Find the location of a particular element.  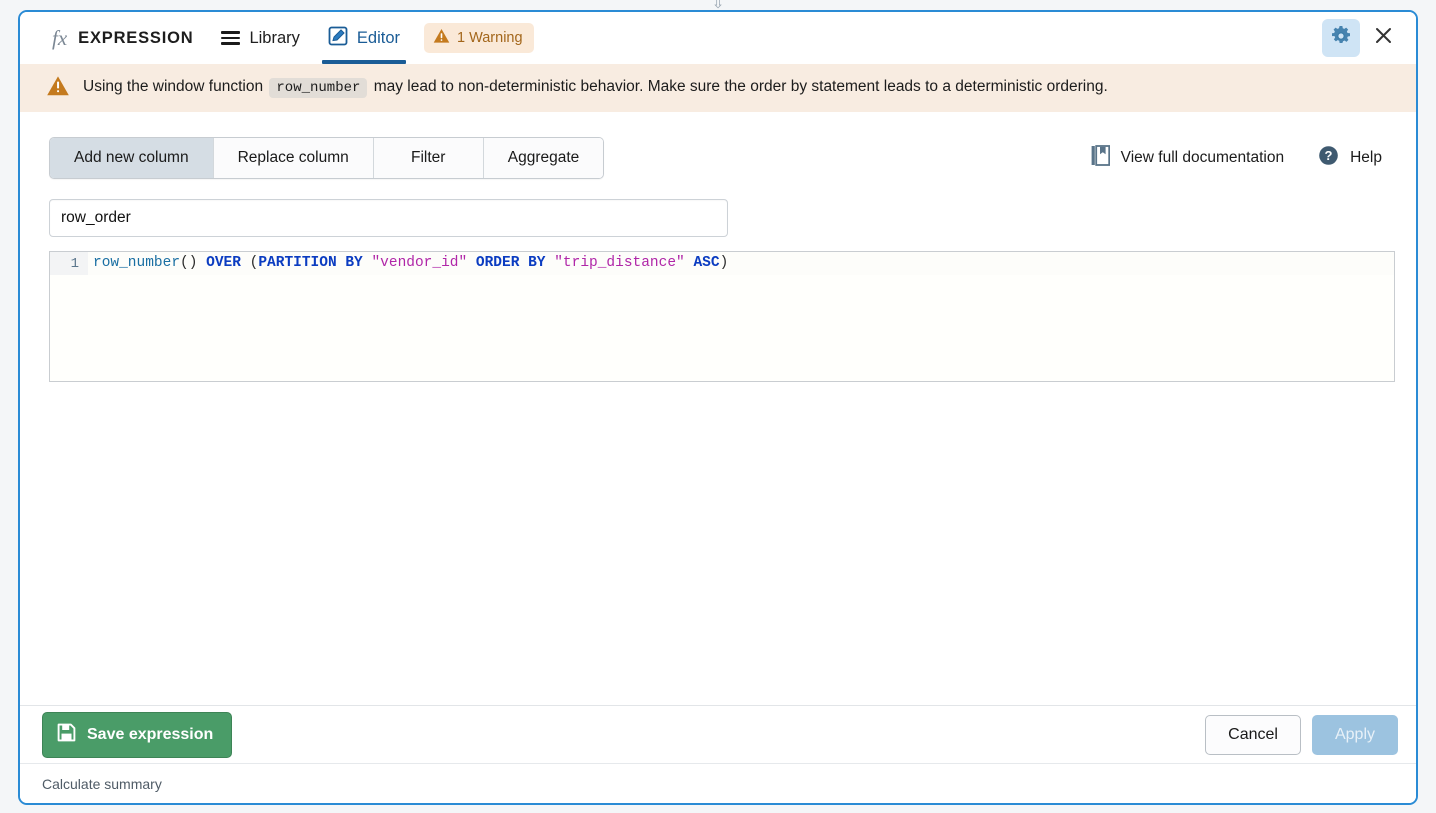

edit-pencil-icon is located at coordinates (338, 38).